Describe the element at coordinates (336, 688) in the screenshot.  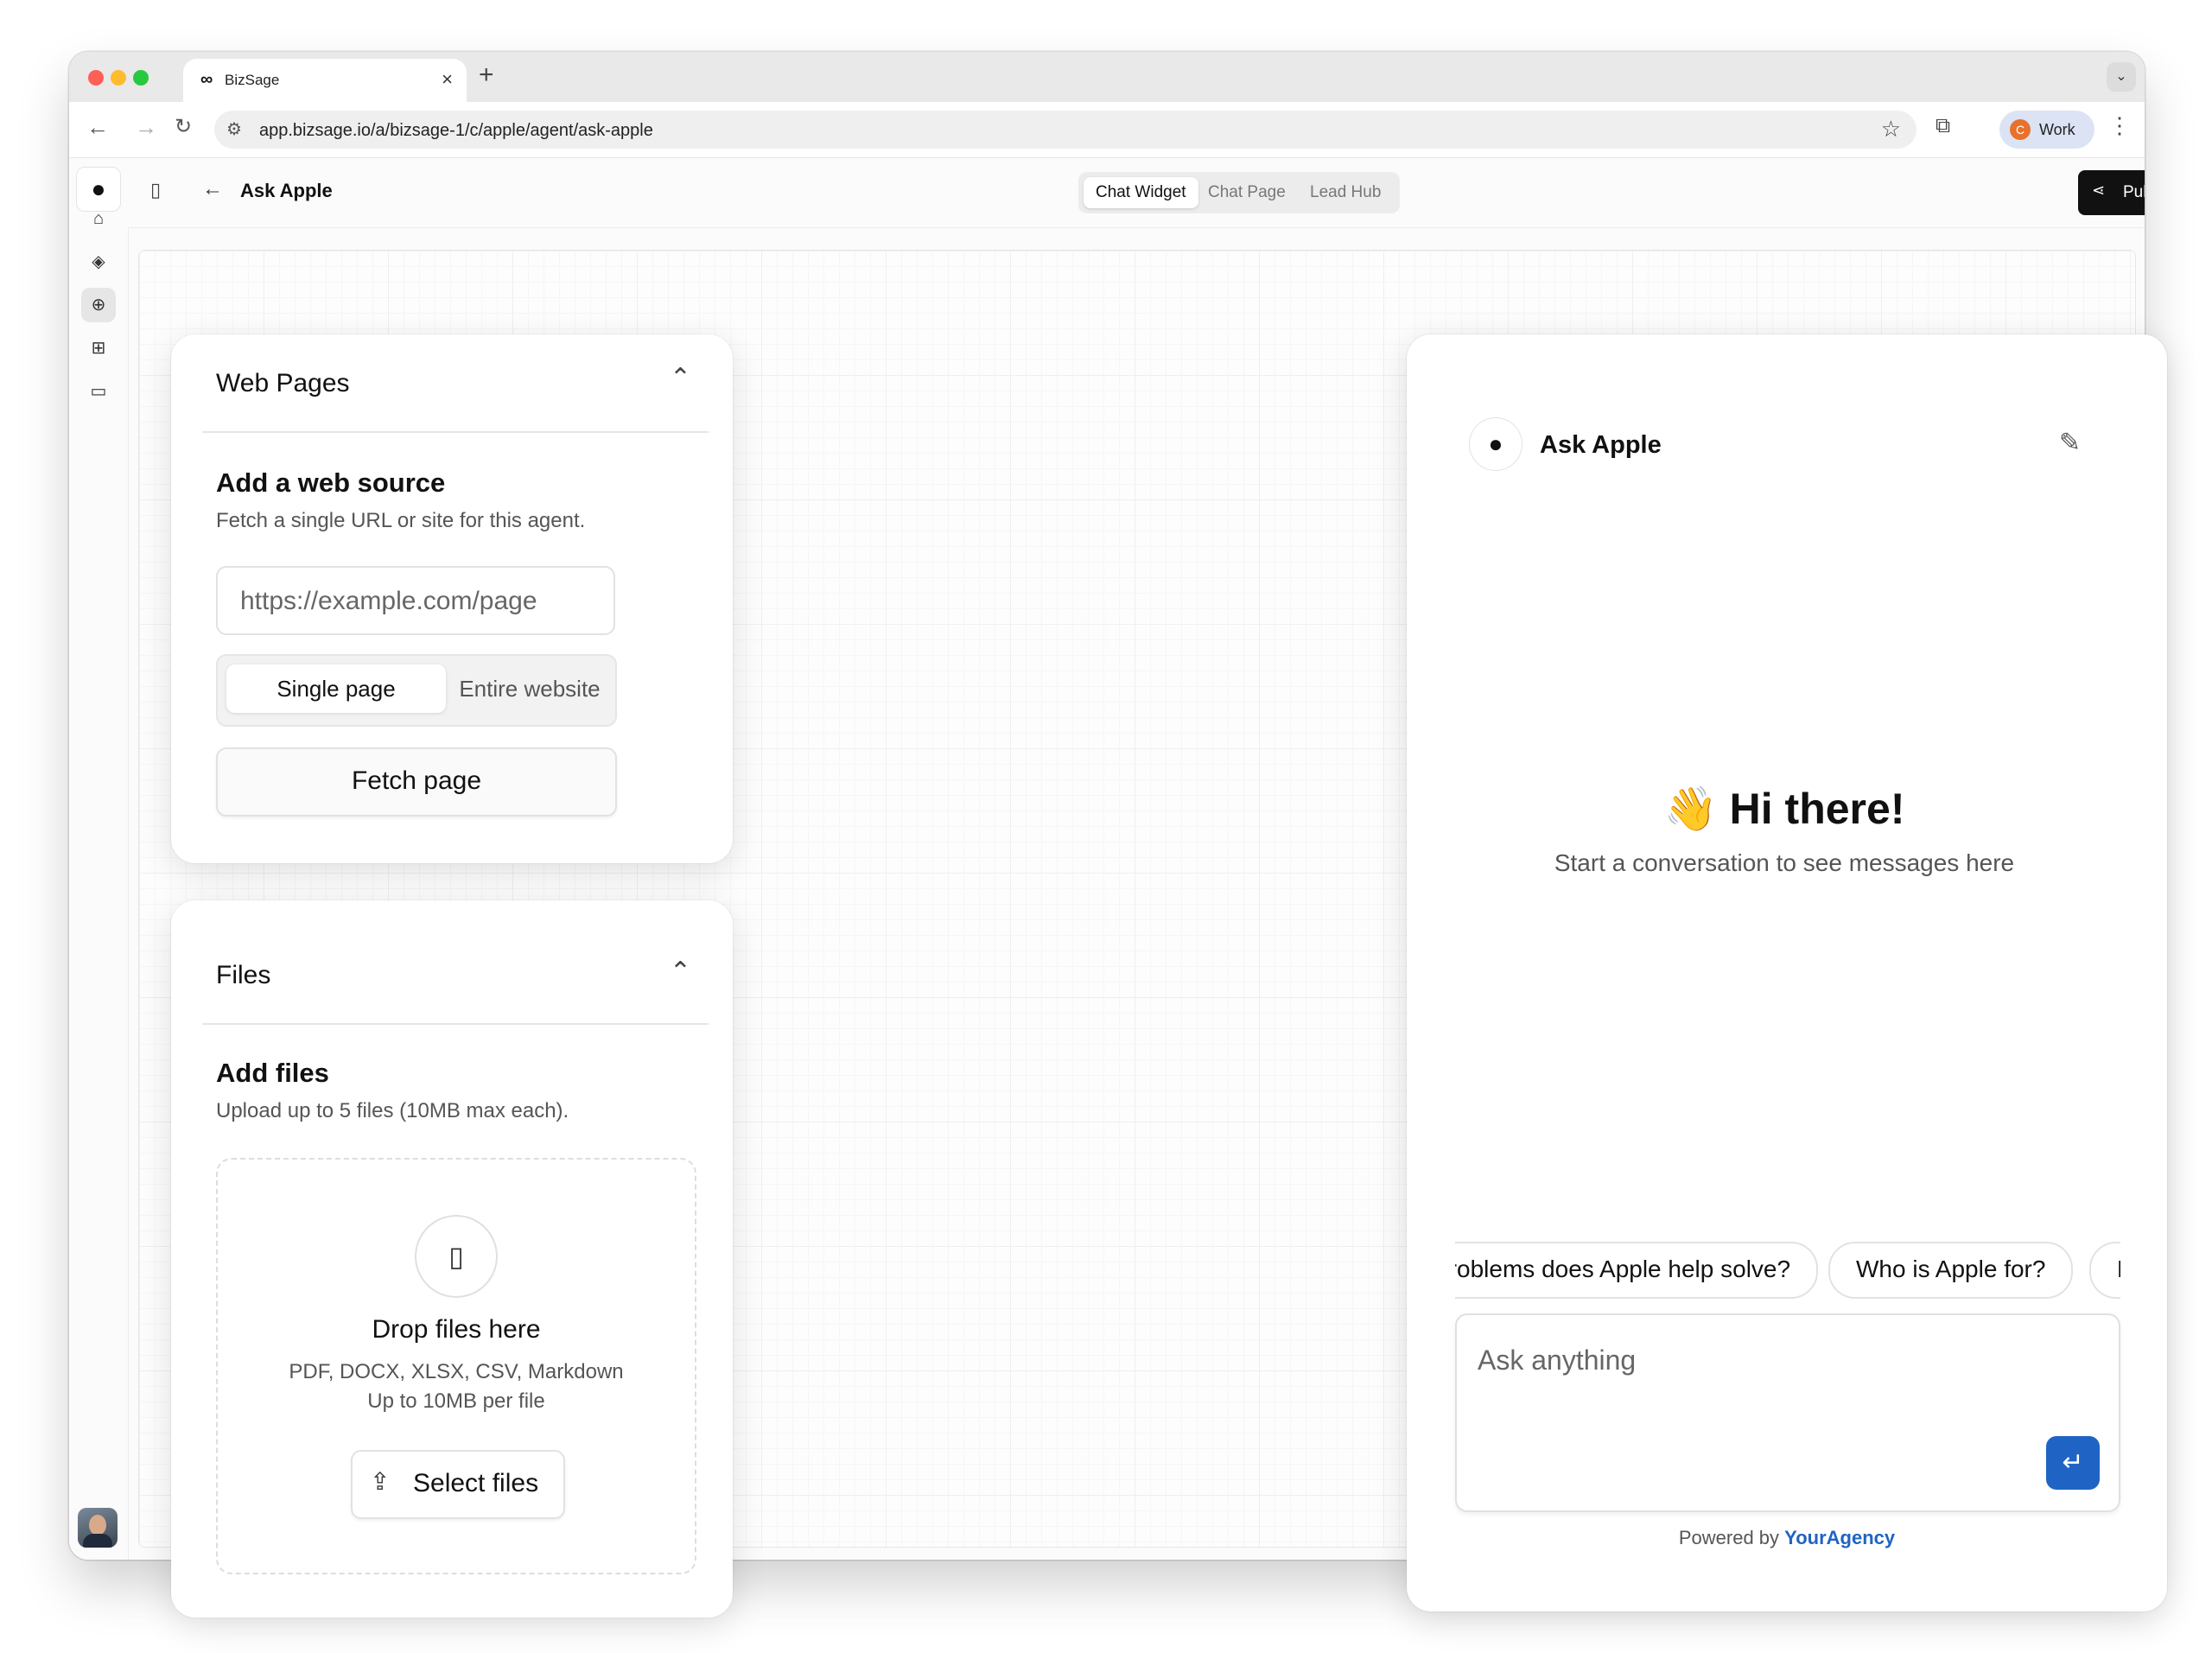
I see `single-page-option: Single page` at that location.